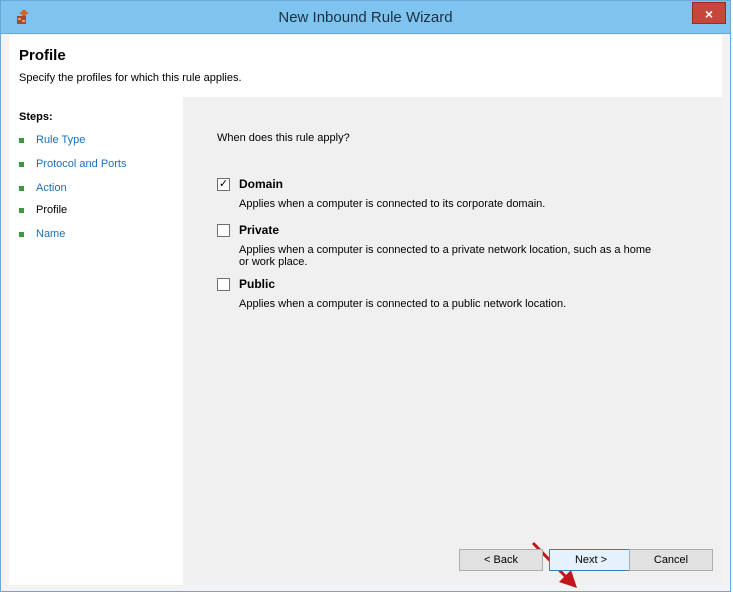  I want to click on private-checkbox, so click(223, 230).